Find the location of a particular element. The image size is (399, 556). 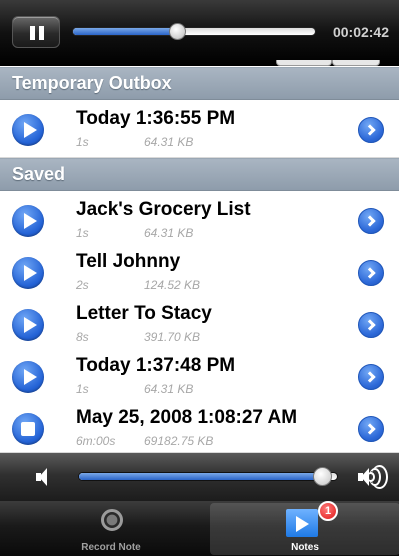

item-size: 391.70 KB is located at coordinates (172, 337).